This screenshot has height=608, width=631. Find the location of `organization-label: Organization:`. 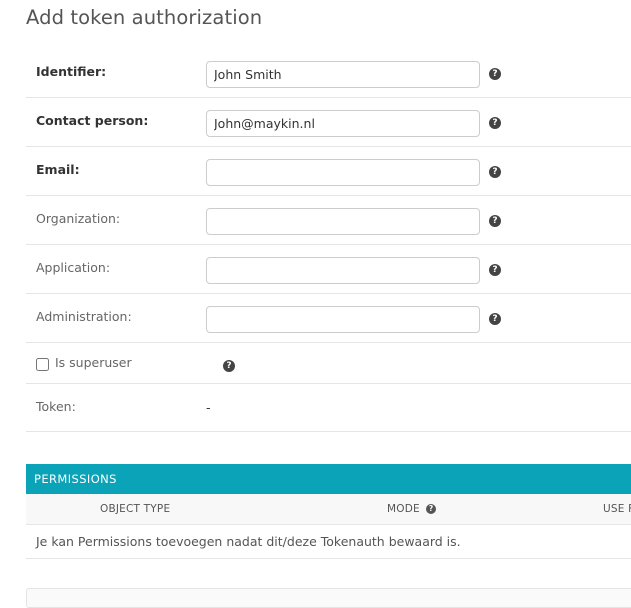

organization-label: Organization: is located at coordinates (78, 218).